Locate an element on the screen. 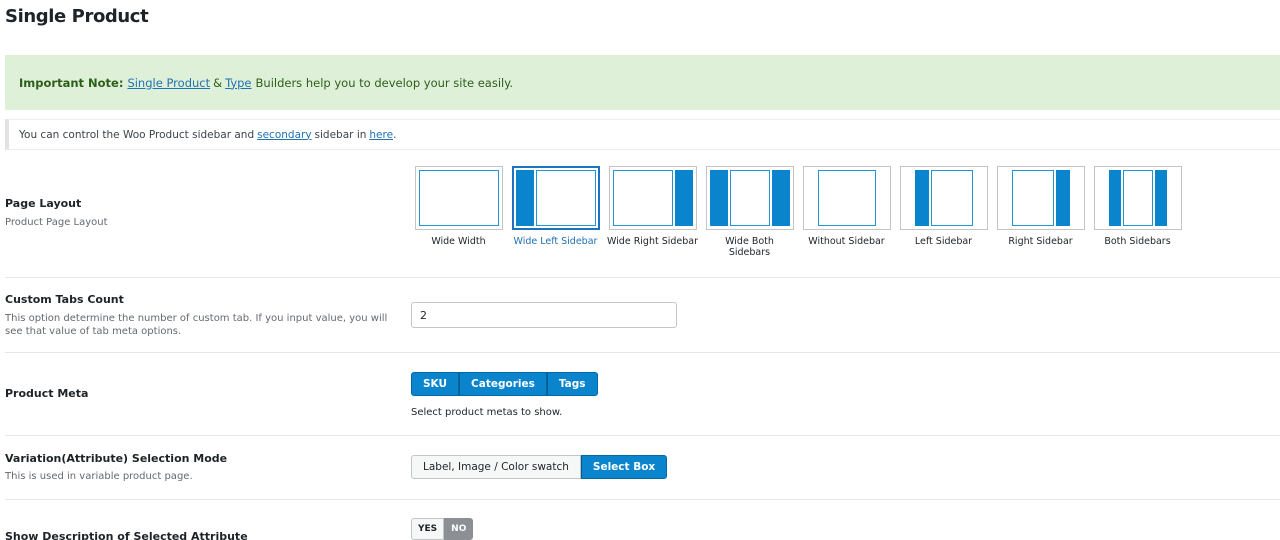  custom-tabs-label: Custom Tabs Count is located at coordinates (64, 299).